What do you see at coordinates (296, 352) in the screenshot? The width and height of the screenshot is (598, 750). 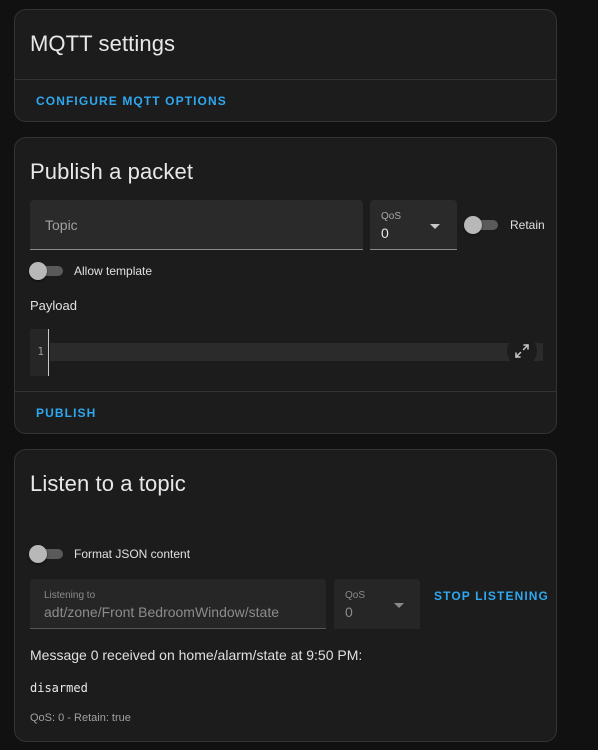 I see `editor-line` at bounding box center [296, 352].